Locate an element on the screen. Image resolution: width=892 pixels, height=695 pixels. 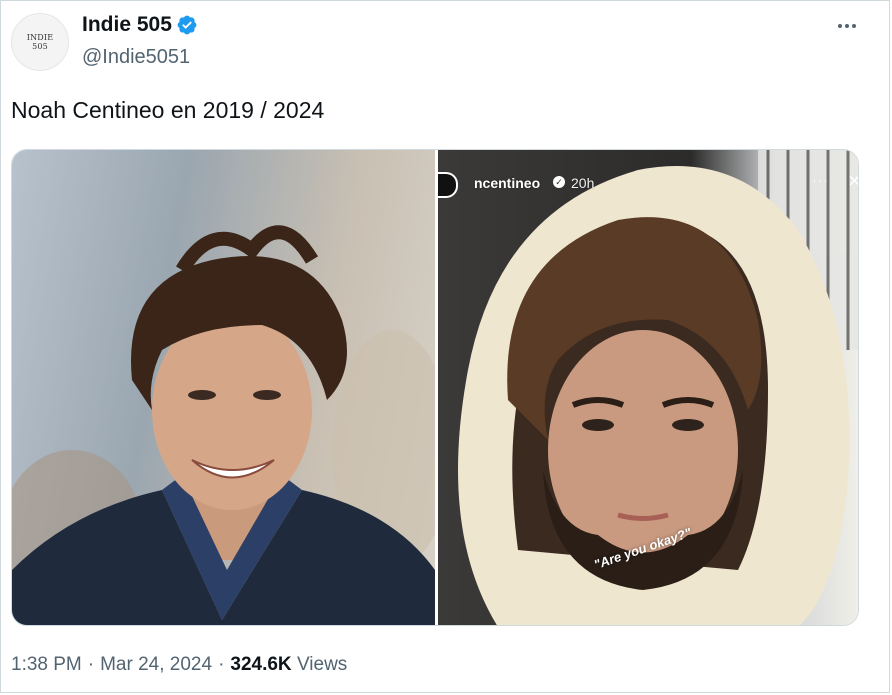
handle: @Indie5051 is located at coordinates (136, 57).